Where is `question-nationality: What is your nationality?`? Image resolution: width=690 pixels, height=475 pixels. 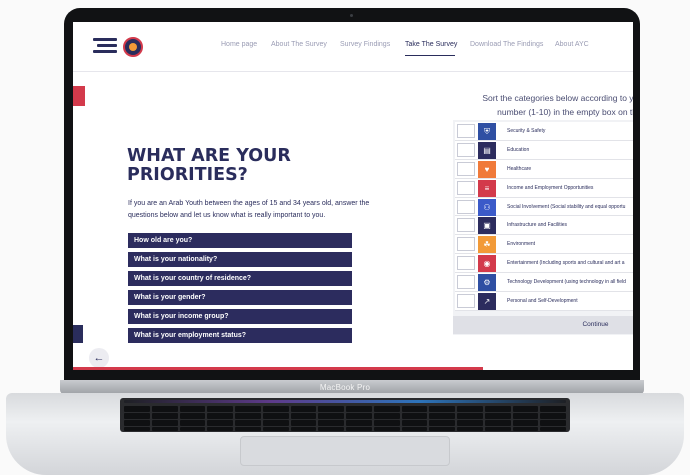 question-nationality: What is your nationality? is located at coordinates (240, 259).